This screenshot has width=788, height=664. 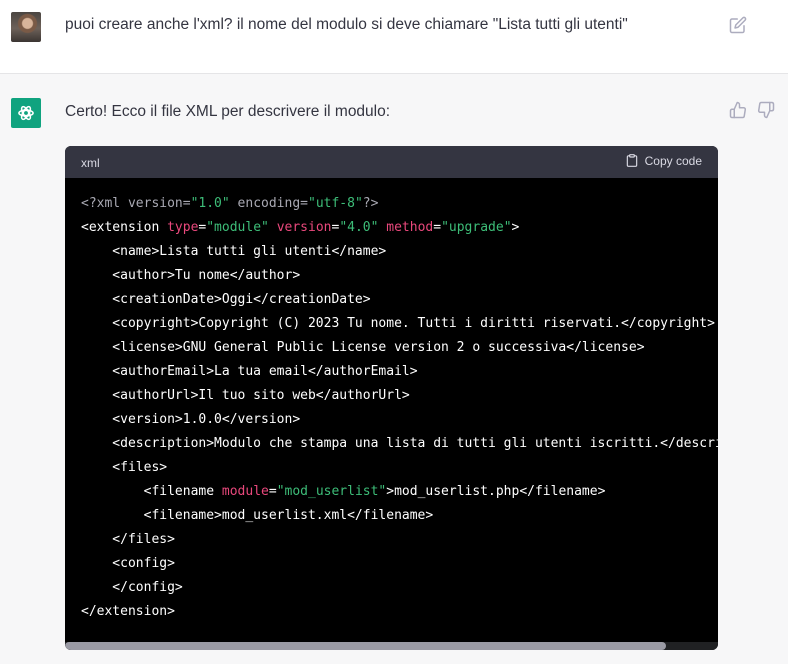 I want to click on code-line: <files>, so click(x=399, y=468).